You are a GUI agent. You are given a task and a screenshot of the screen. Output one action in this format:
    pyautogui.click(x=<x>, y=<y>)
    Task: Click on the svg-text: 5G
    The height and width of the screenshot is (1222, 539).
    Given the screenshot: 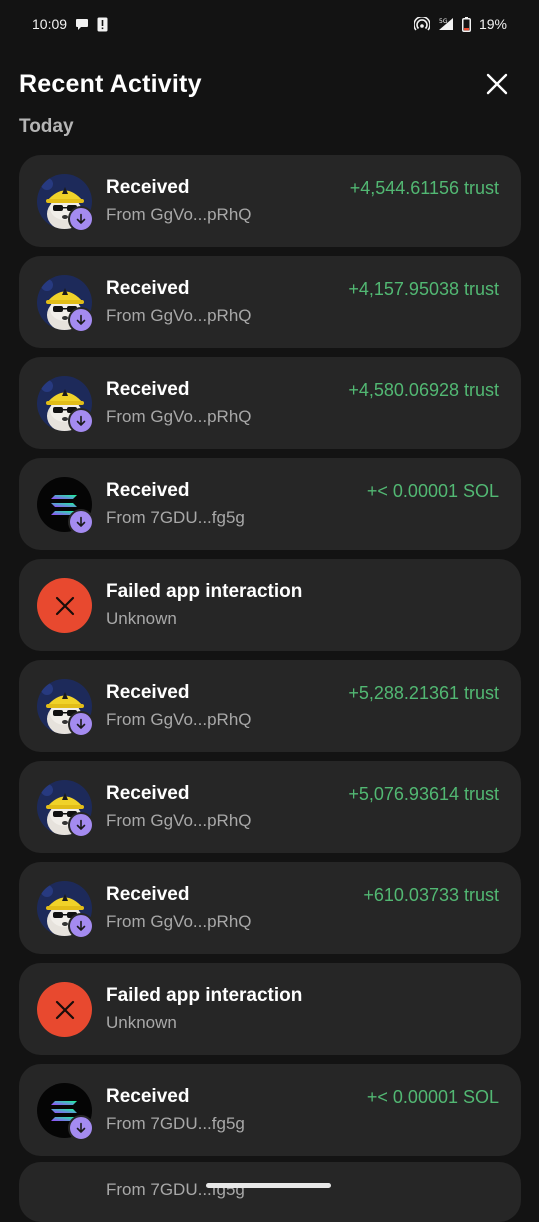 What is the action you would take?
    pyautogui.click(x=443, y=21)
    